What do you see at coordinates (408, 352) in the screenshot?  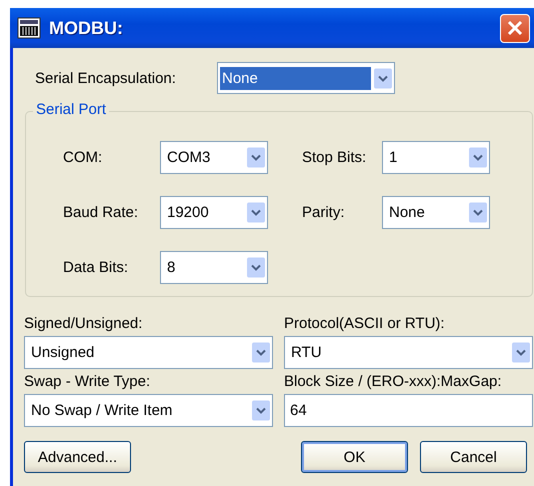 I see `dropdown: RTU` at bounding box center [408, 352].